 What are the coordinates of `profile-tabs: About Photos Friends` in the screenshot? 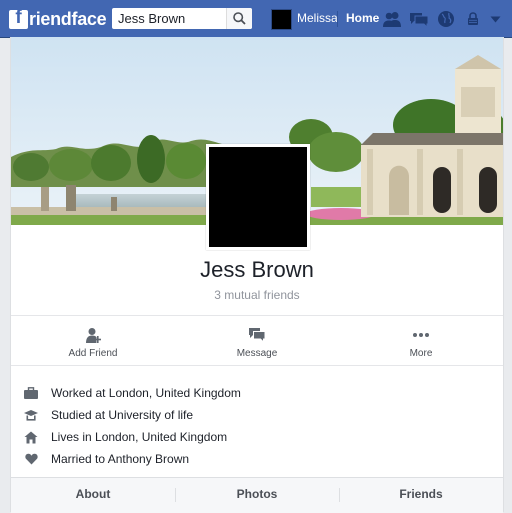 It's located at (257, 495).